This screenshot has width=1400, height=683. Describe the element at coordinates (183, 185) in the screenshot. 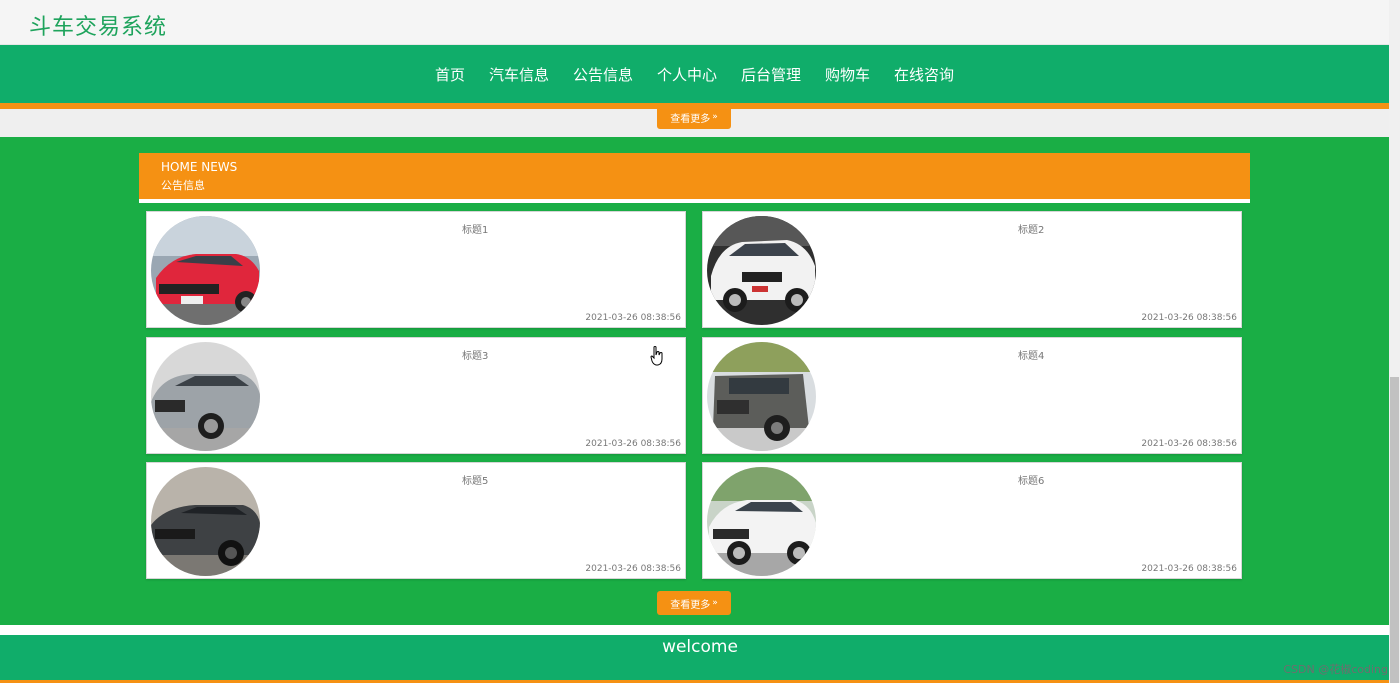

I see `news-title-cn: 公告信息` at that location.